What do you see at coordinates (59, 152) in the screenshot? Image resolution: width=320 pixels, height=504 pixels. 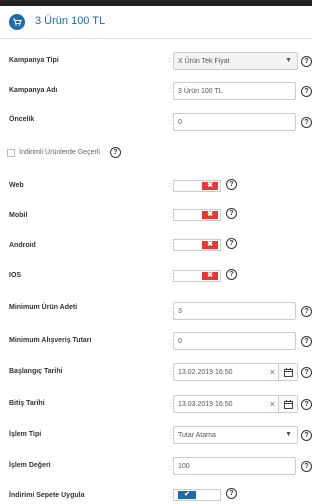 I see `discounted-products-label: İndirimli Ürünlerde Geçerli` at bounding box center [59, 152].